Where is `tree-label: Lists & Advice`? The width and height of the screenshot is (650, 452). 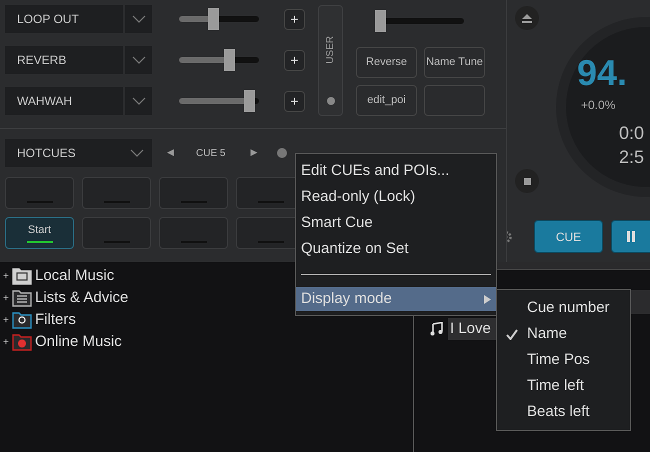
tree-label: Lists & Advice is located at coordinates (81, 298).